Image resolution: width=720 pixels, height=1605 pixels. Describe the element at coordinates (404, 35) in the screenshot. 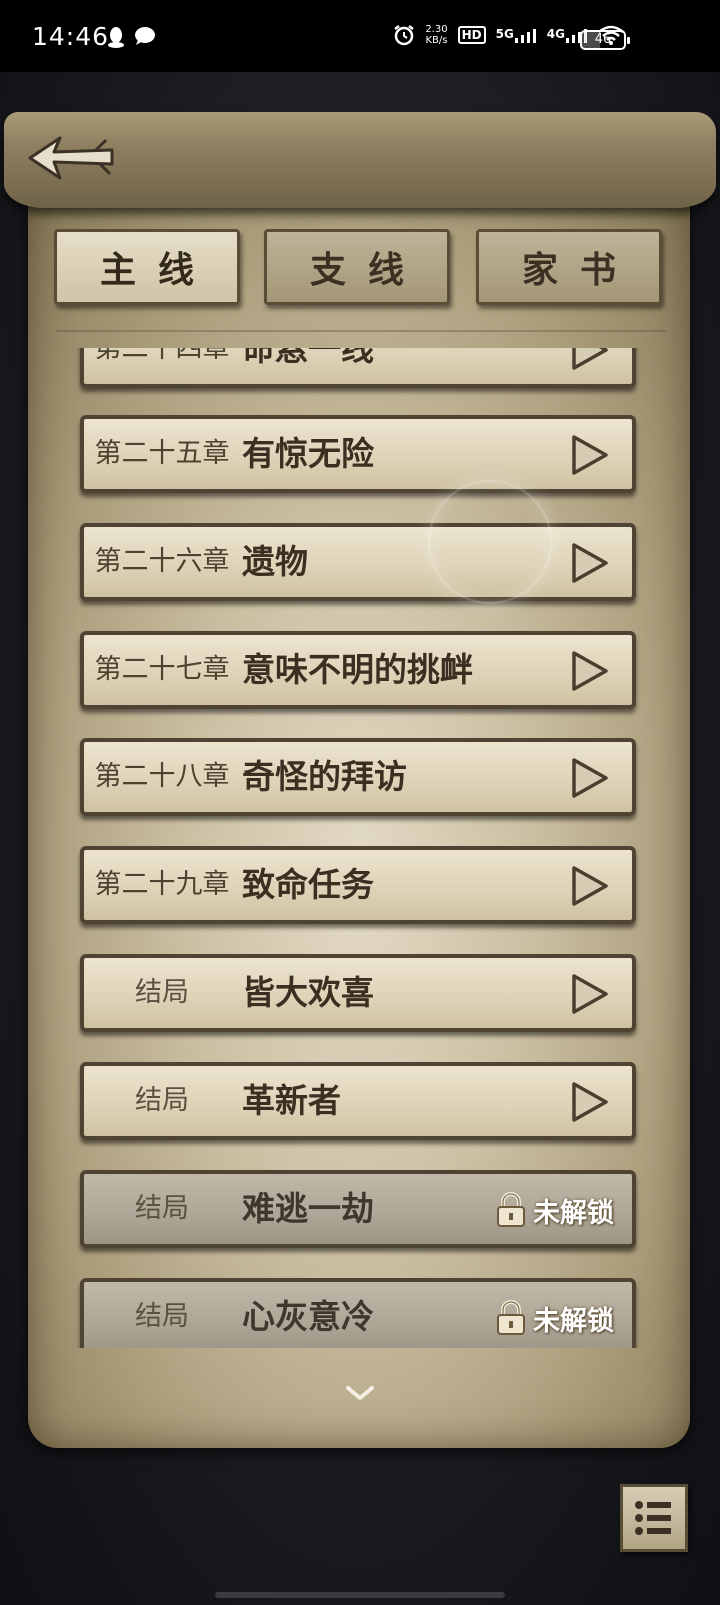

I see `alarm-icon` at that location.